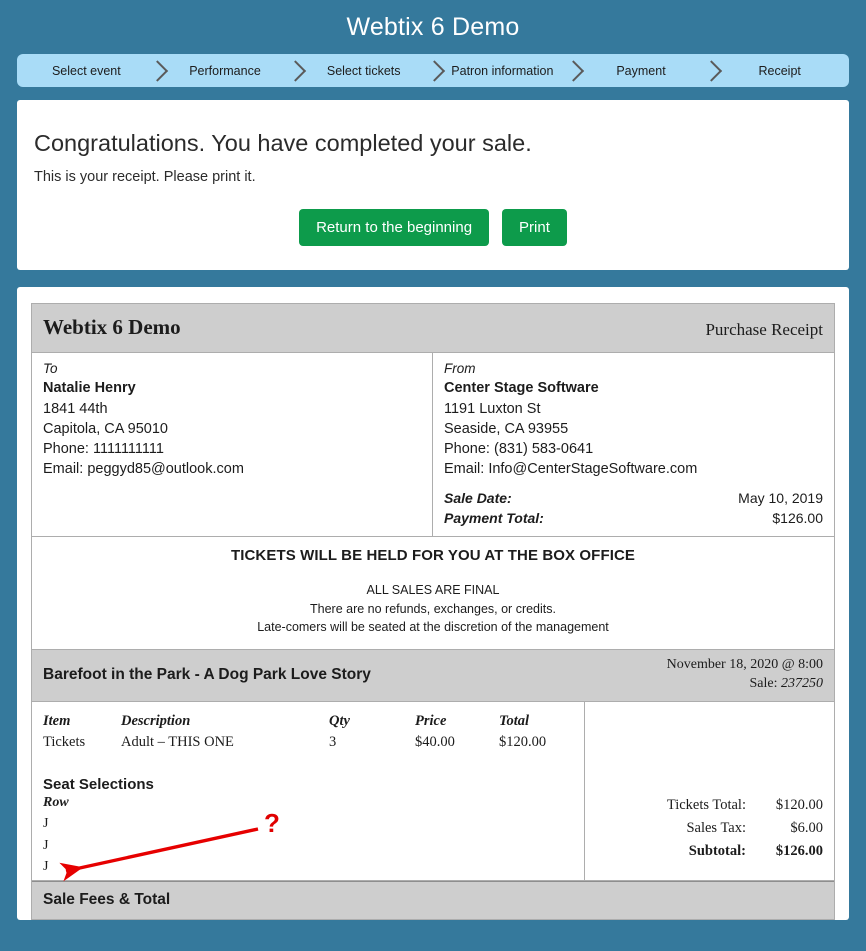 Image resolution: width=866 pixels, height=951 pixels. What do you see at coordinates (716, 827) in the screenshot?
I see `sales-tax-label: Sales Tax:` at bounding box center [716, 827].